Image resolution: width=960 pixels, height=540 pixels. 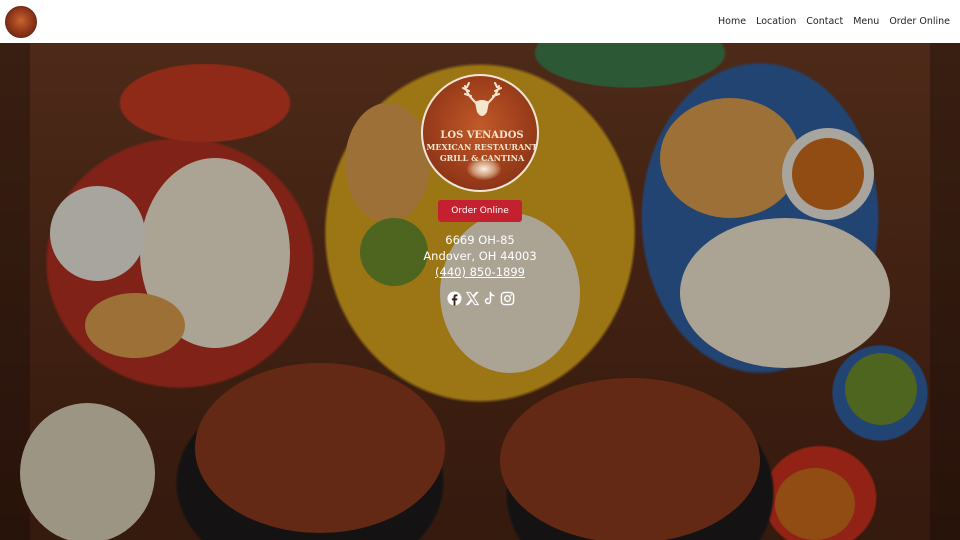 I want to click on order-online-button: Order Online, so click(x=480, y=211).